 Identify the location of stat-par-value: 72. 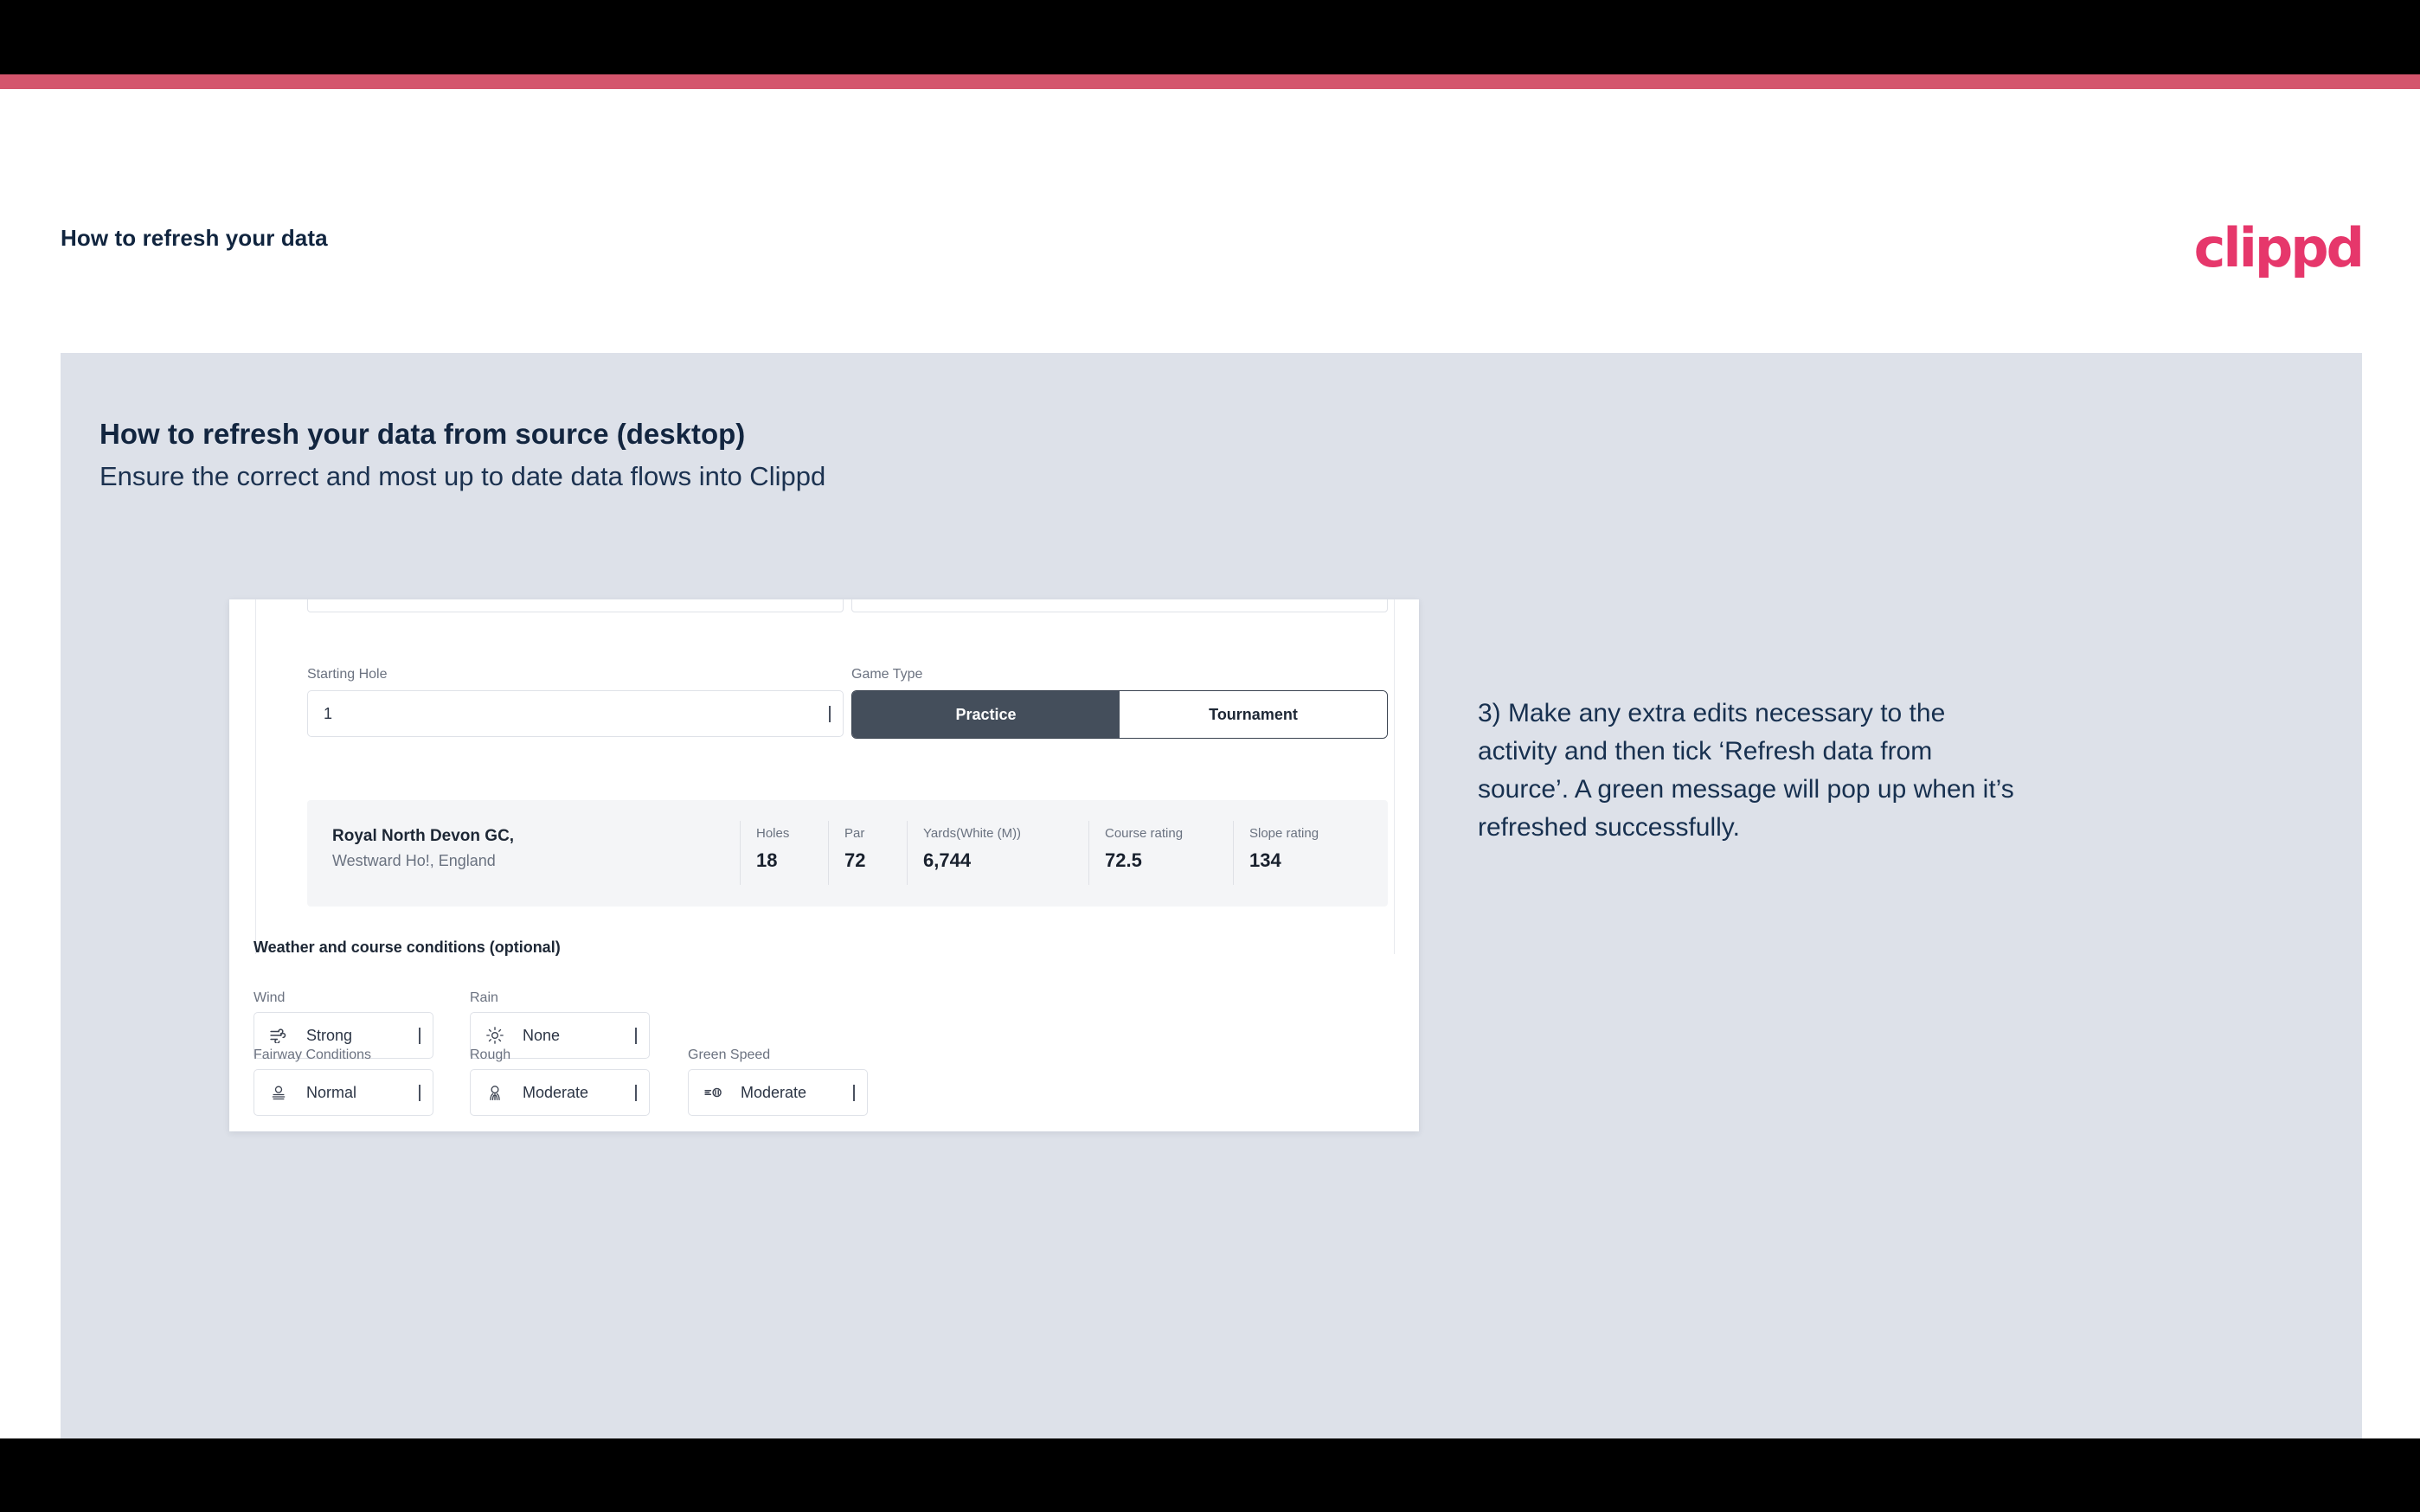
(855, 860).